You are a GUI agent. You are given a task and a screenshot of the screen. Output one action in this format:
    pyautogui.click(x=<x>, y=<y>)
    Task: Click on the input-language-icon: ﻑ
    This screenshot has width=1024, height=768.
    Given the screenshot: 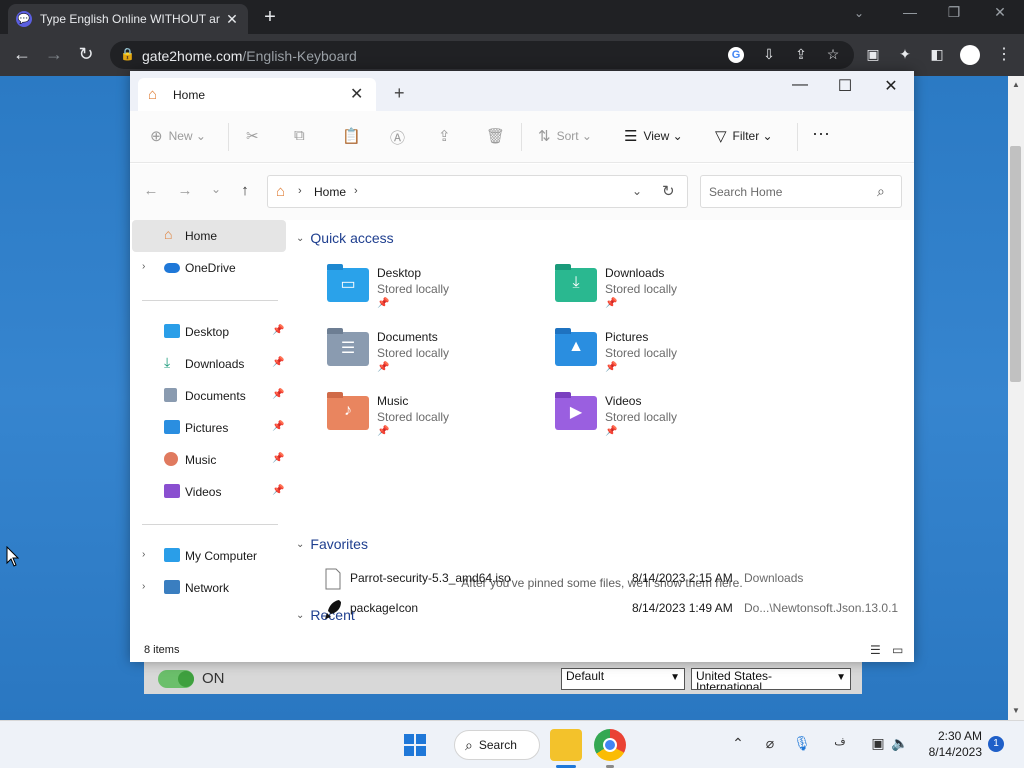 What is the action you would take?
    pyautogui.click(x=840, y=741)
    